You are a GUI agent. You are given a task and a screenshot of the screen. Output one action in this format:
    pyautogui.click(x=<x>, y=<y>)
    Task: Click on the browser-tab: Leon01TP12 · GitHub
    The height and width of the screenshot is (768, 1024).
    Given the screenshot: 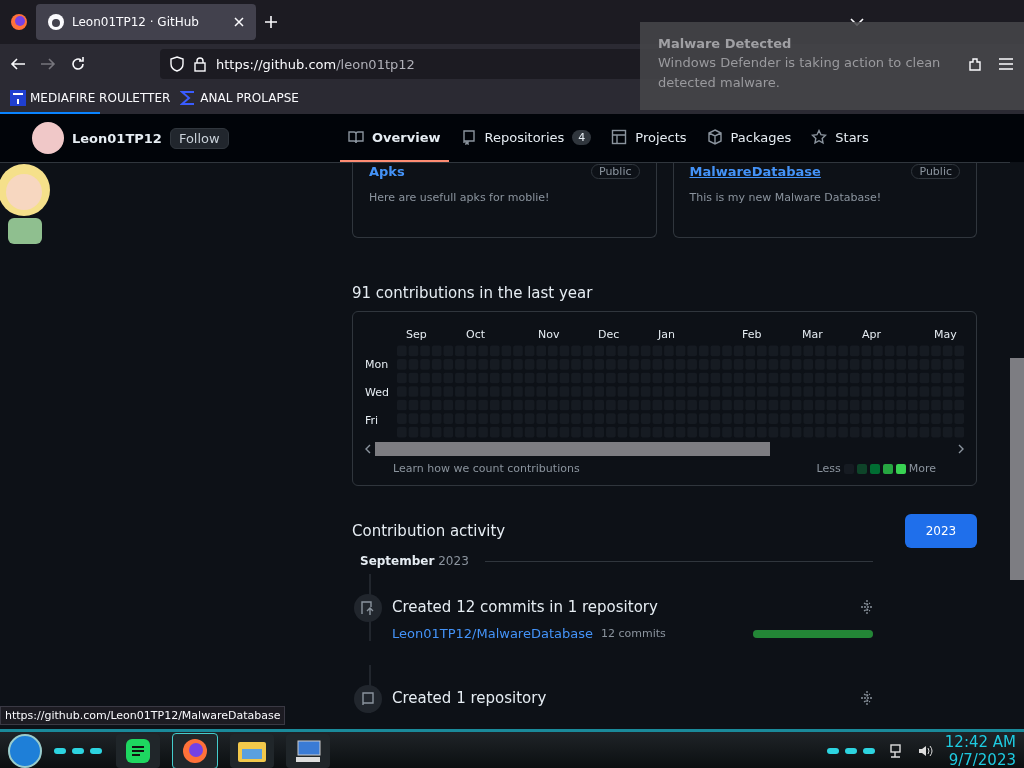 What is the action you would take?
    pyautogui.click(x=146, y=22)
    